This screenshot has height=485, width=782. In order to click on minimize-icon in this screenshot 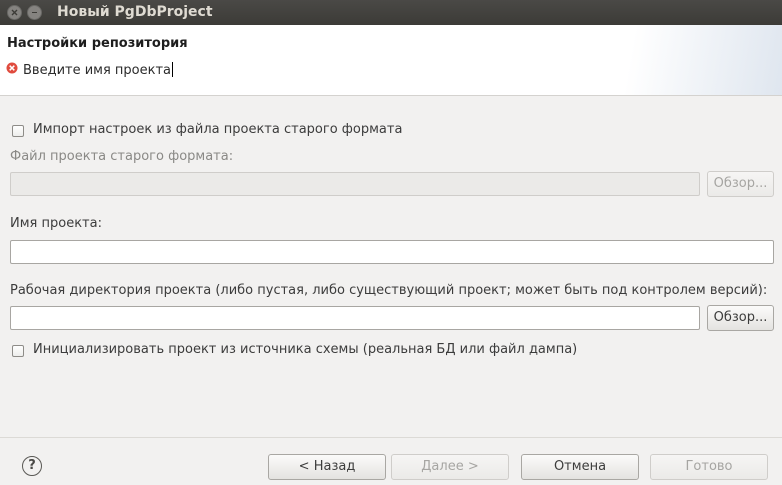, I will do `click(34, 12)`.